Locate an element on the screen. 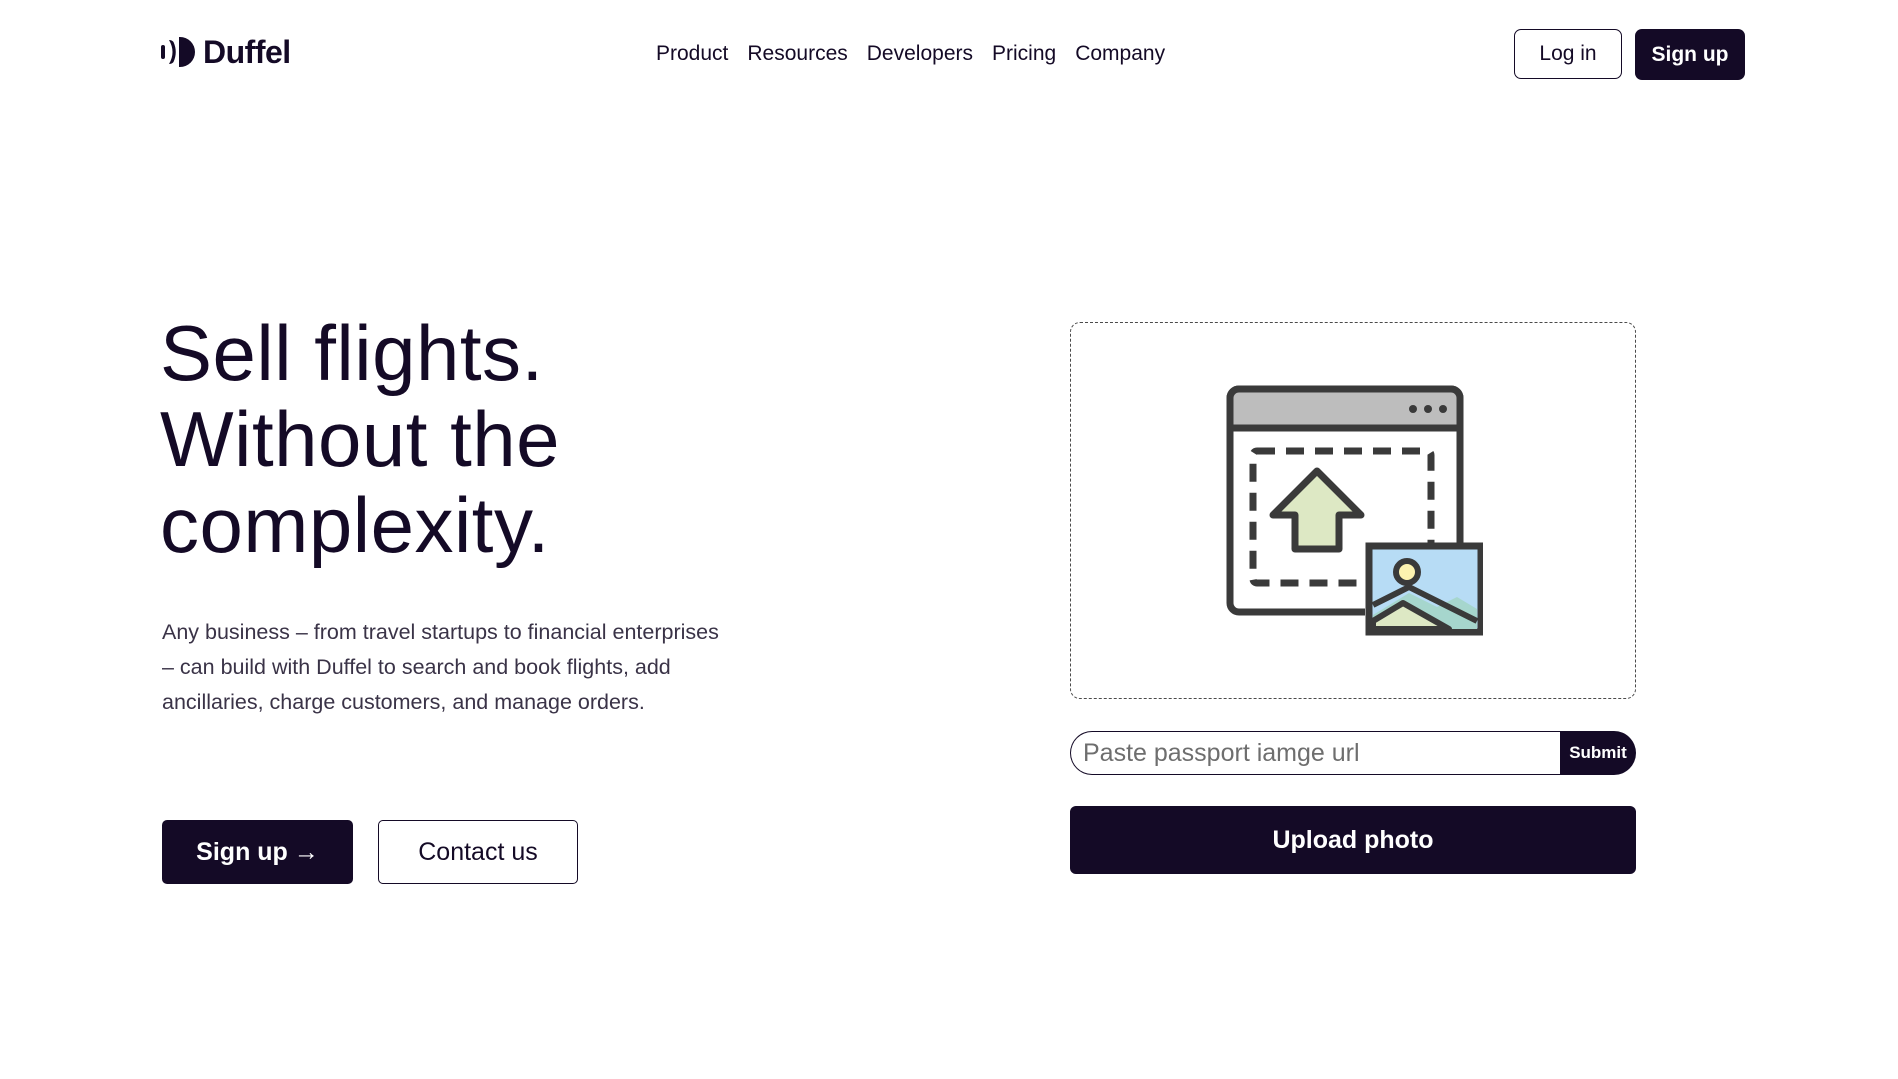  nav-item-product: Product is located at coordinates (692, 54).